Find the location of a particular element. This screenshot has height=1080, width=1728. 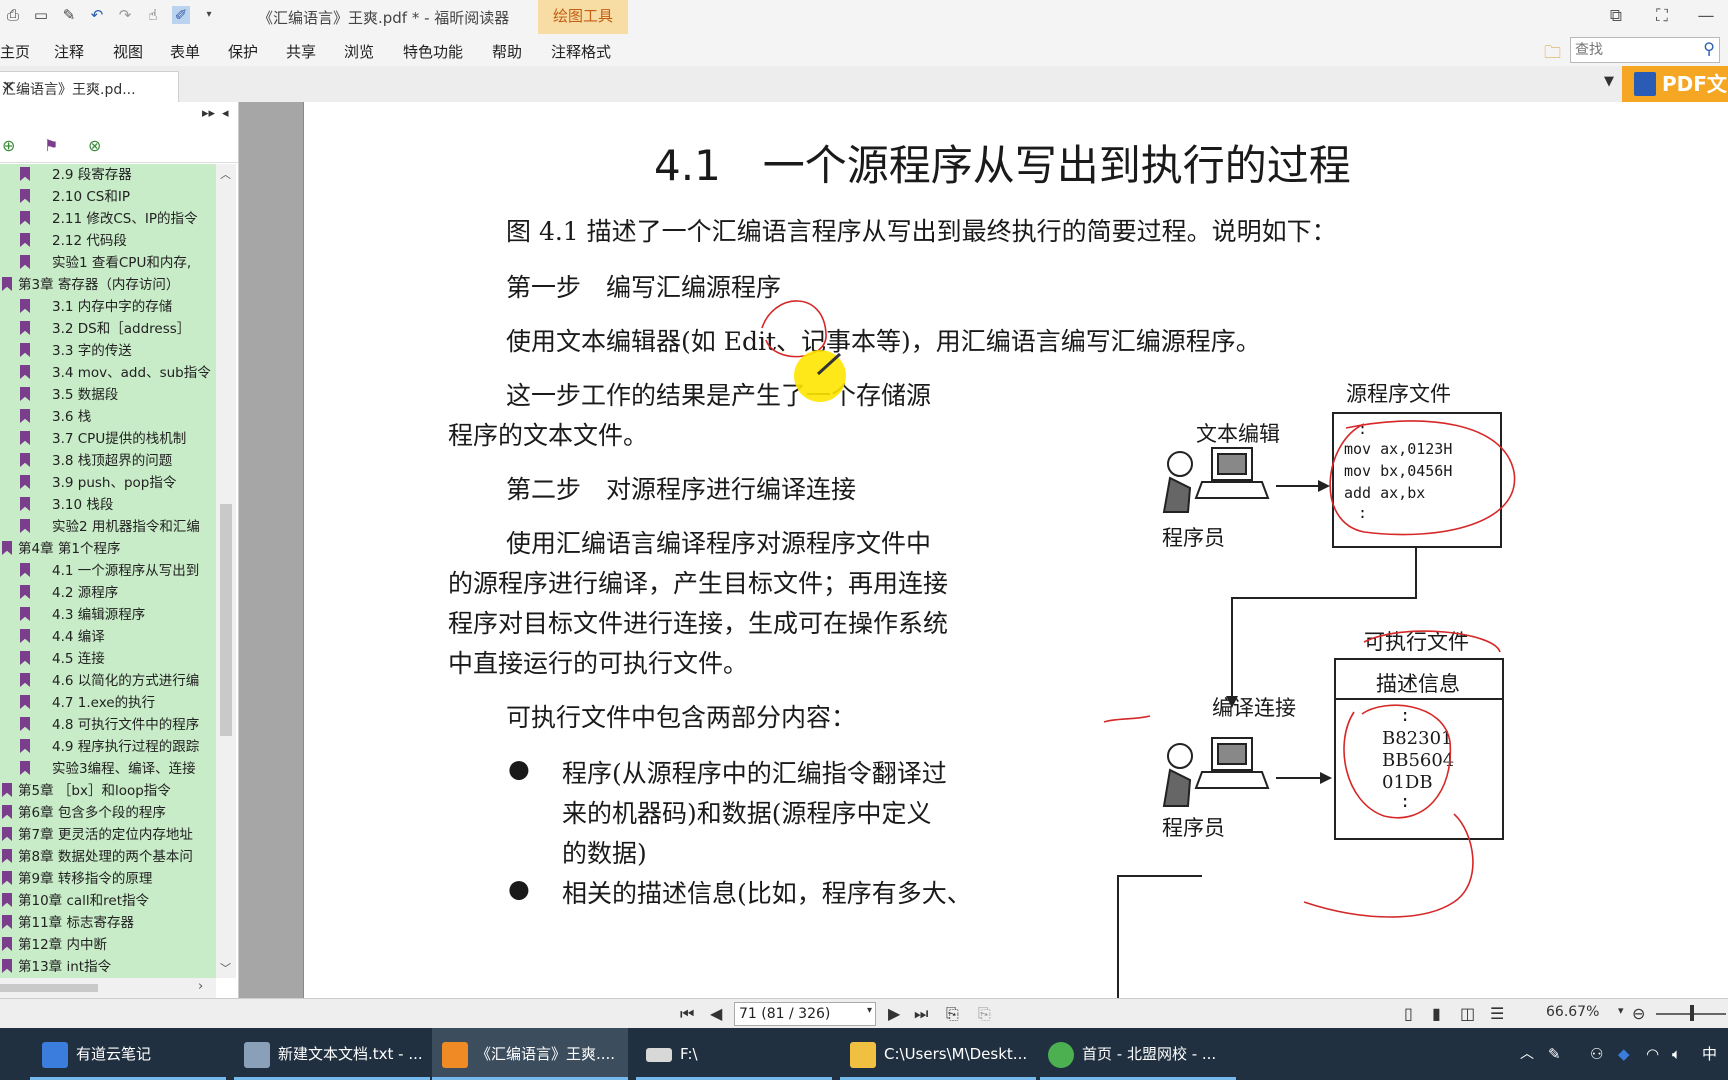

page-view-icon: ⎘ is located at coordinates (952, 1014).